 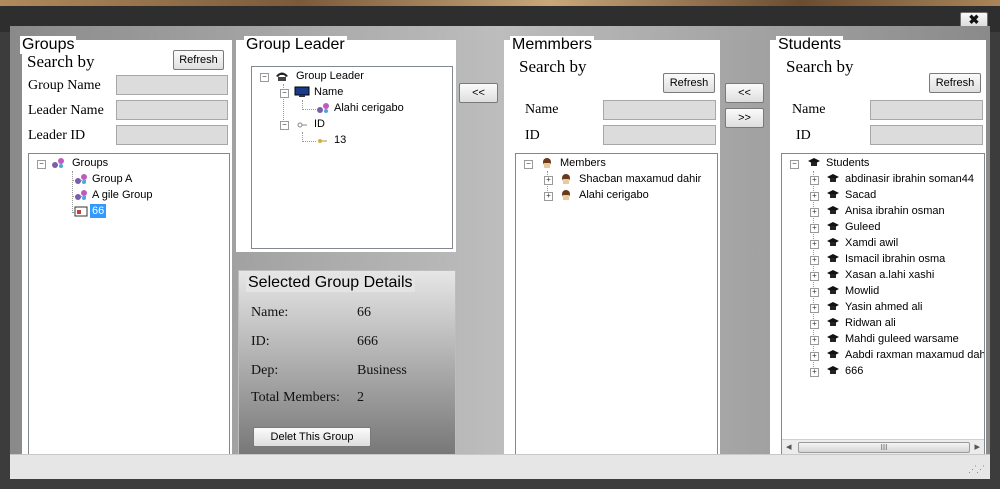 I want to click on students-title: Students, so click(x=810, y=45).